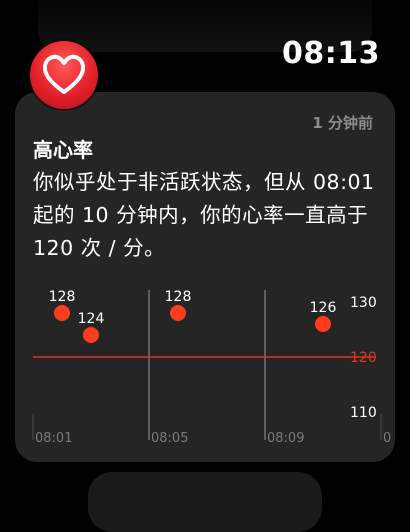 The width and height of the screenshot is (410, 532). What do you see at coordinates (363, 303) in the screenshot?
I see `y-tick-label: 130` at bounding box center [363, 303].